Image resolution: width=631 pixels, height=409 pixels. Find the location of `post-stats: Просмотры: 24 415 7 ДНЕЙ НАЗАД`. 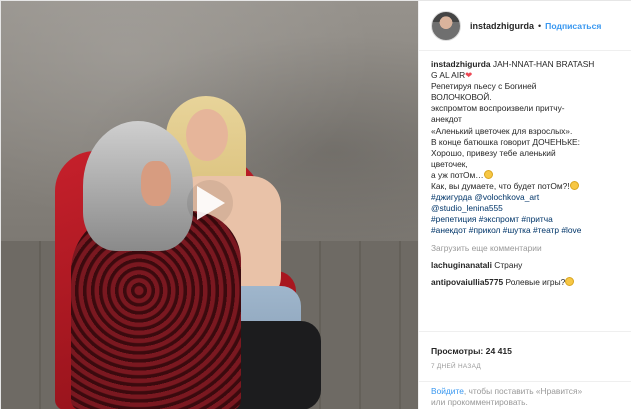

post-stats: Просмотры: 24 415 7 ДНЕЙ НАЗАД is located at coordinates (525, 350).